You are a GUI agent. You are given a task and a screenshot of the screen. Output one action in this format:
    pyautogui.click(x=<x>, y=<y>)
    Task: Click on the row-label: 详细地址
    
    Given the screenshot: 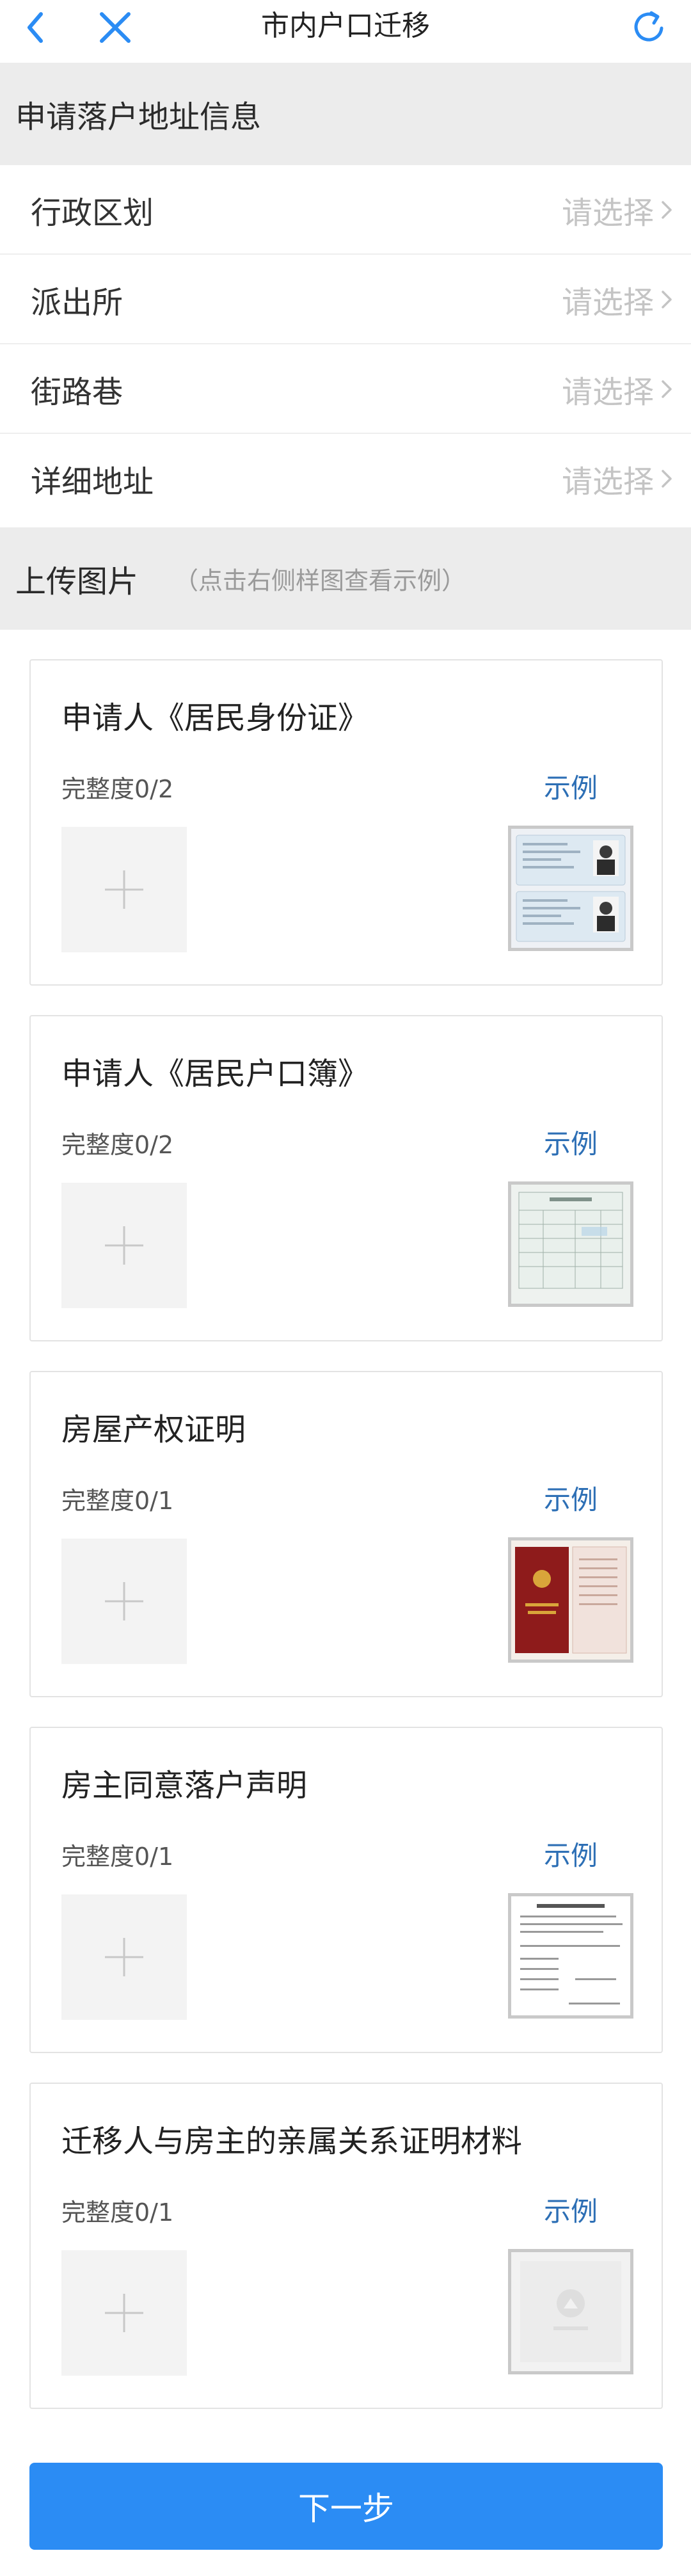 What is the action you would take?
    pyautogui.click(x=92, y=482)
    